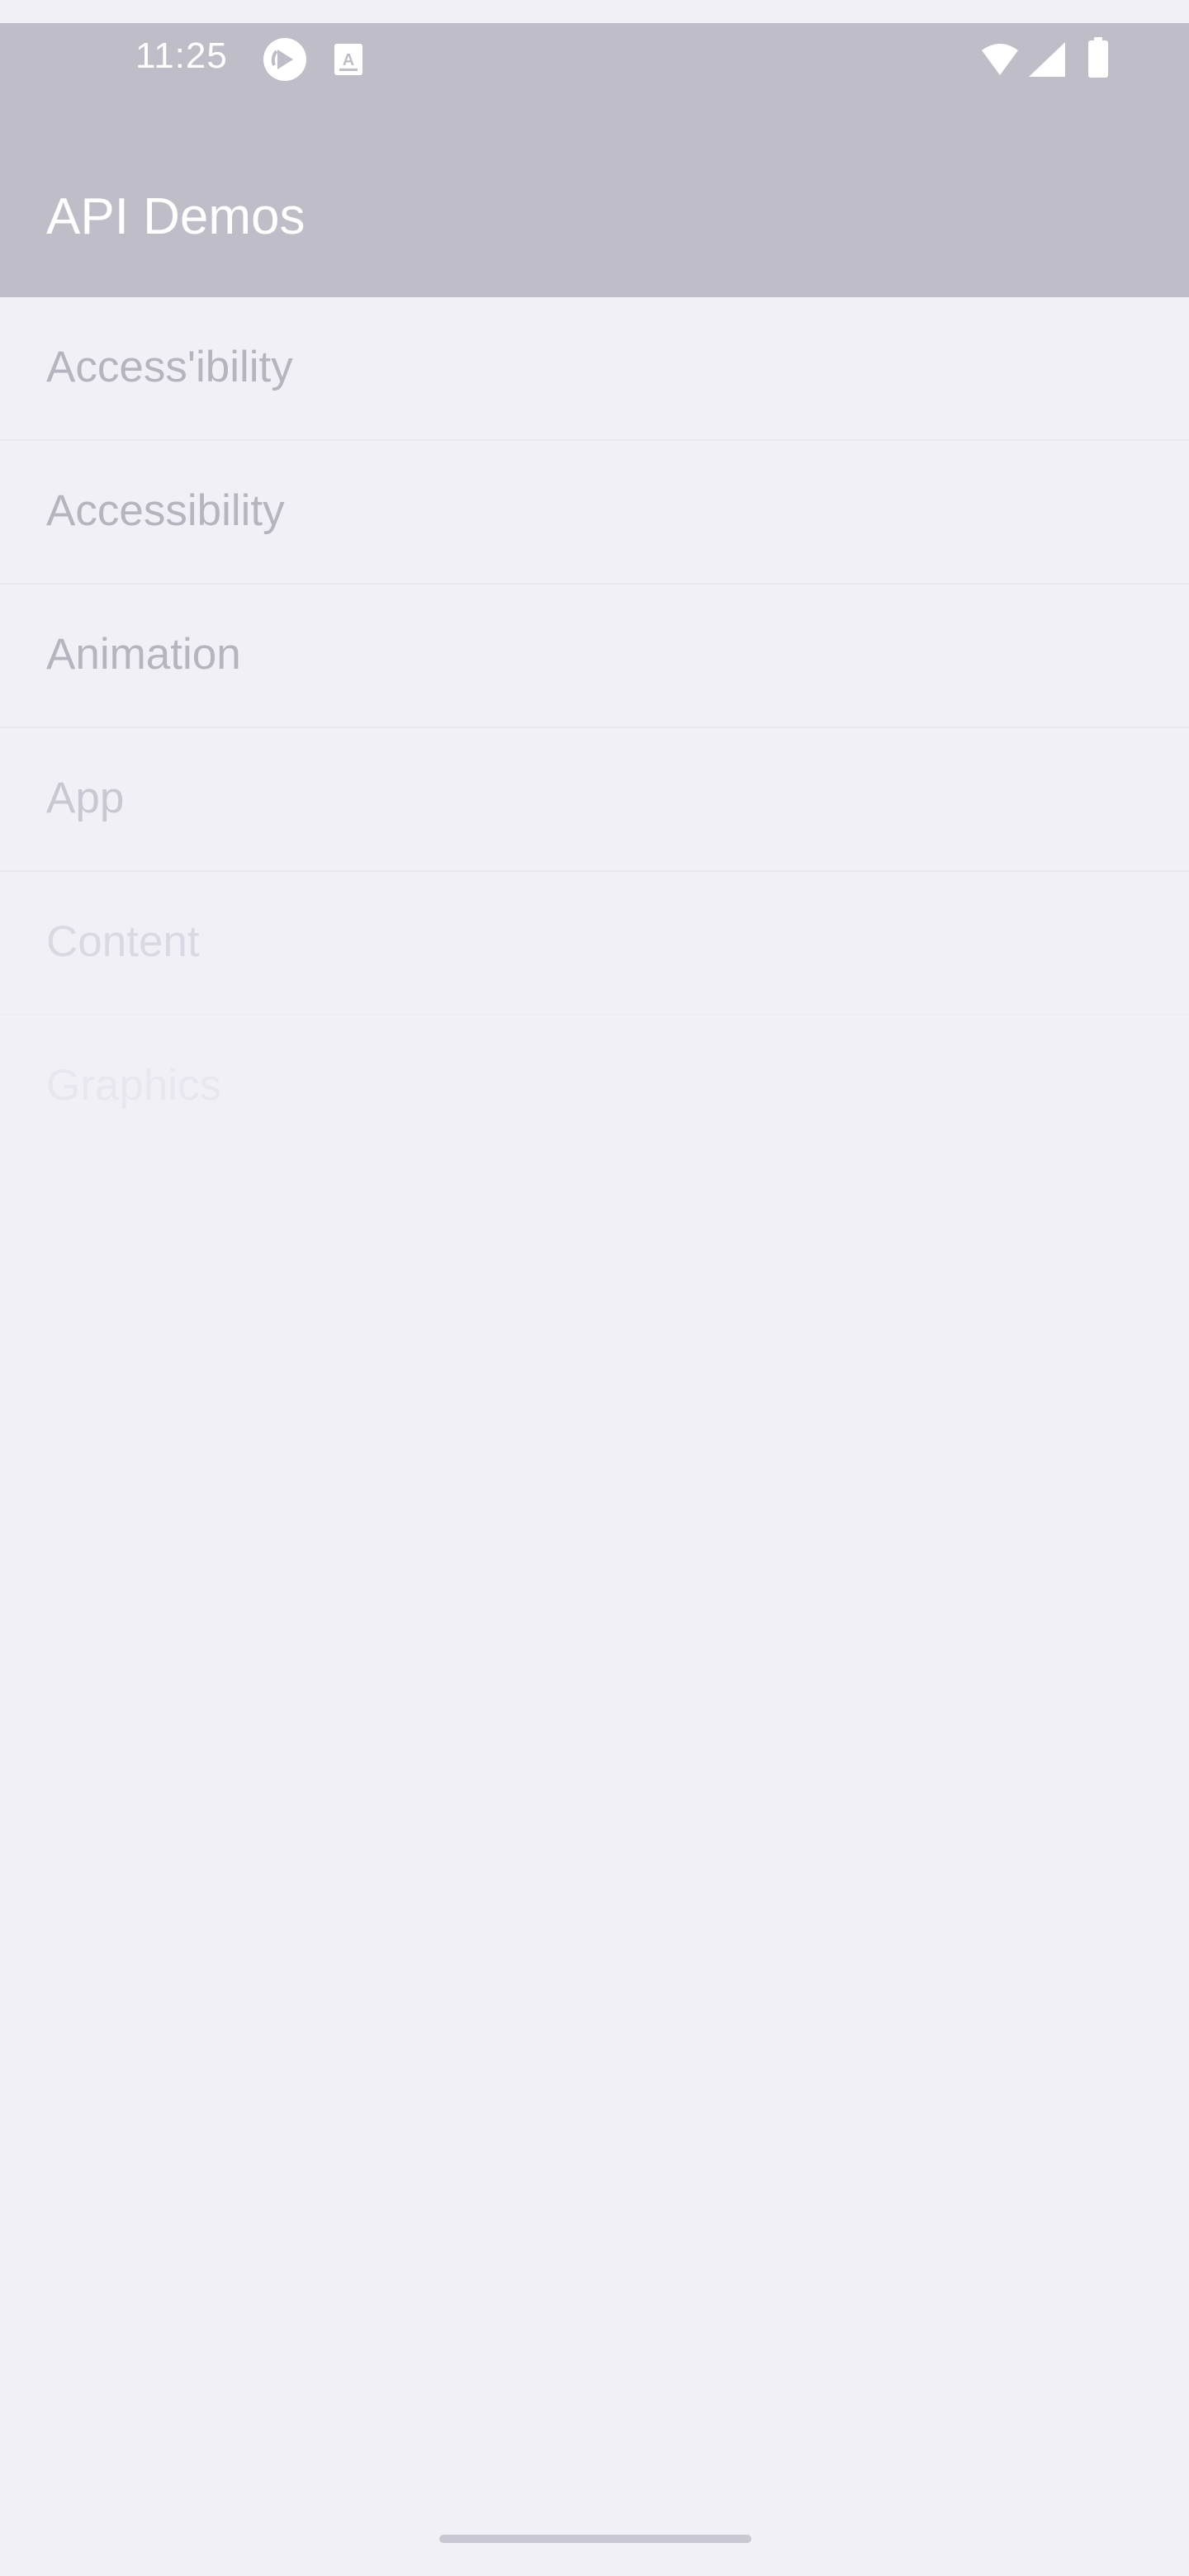 The image size is (1189, 2576). What do you see at coordinates (594, 944) in the screenshot?
I see `list-item-content: Content` at bounding box center [594, 944].